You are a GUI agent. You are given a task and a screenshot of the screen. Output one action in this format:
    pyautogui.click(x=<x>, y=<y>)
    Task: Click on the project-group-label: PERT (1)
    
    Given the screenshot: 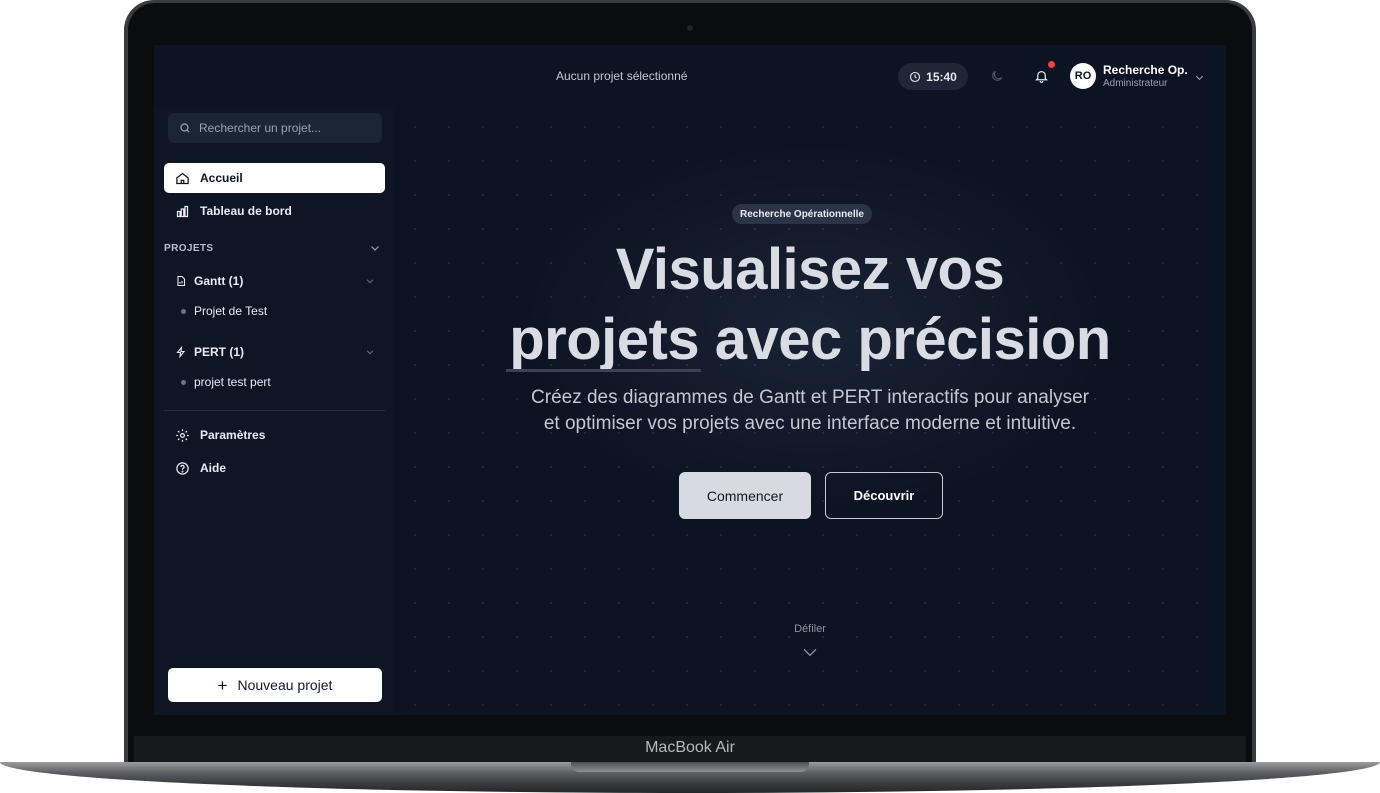 What is the action you would take?
    pyautogui.click(x=219, y=352)
    